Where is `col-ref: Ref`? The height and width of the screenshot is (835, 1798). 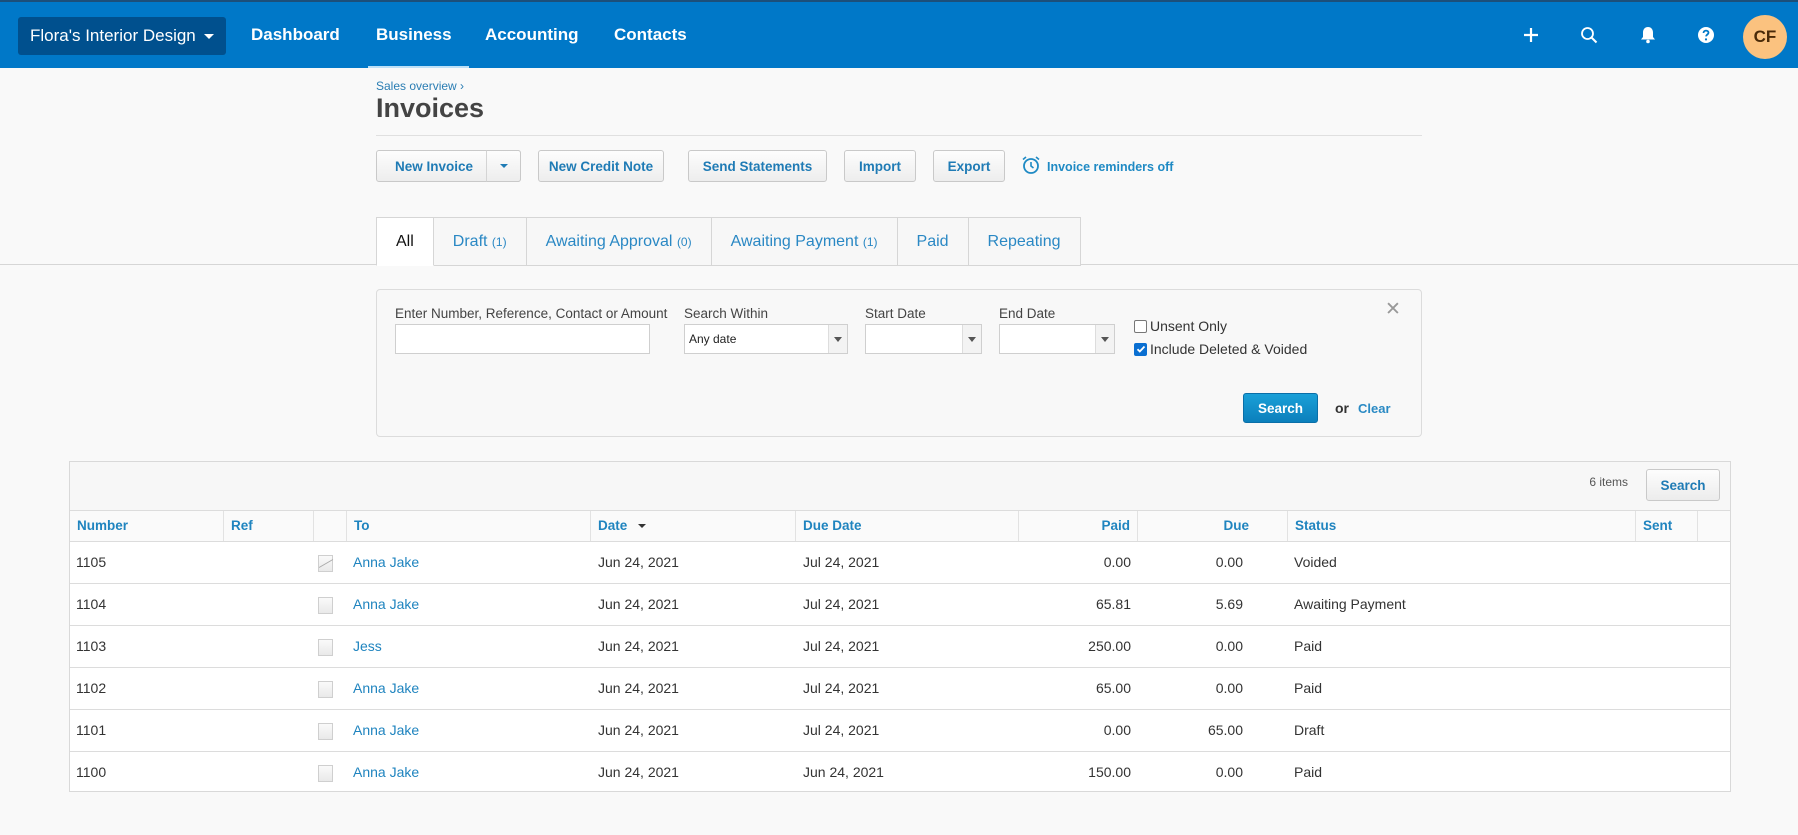 col-ref: Ref is located at coordinates (269, 526).